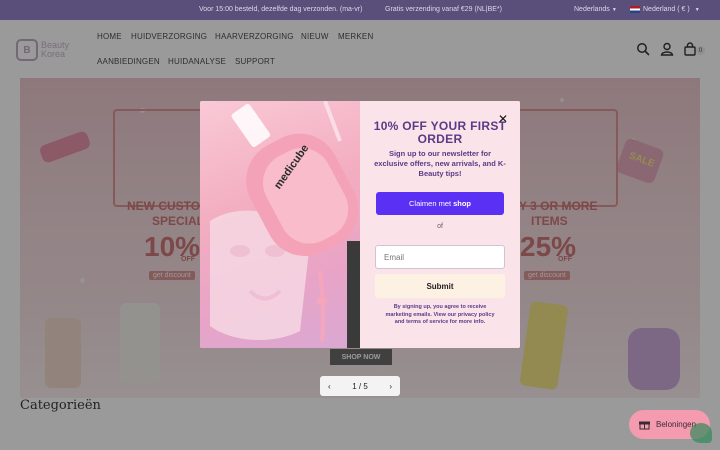 Image resolution: width=720 pixels, height=450 pixels. Describe the element at coordinates (329, 386) in the screenshot. I see `chevron-left-icon: ‹` at that location.